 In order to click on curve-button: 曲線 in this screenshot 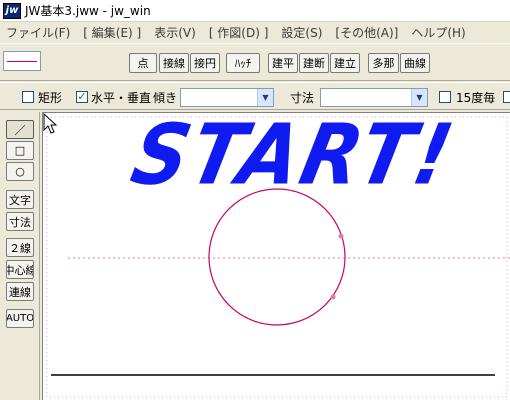, I will do `click(415, 63)`.